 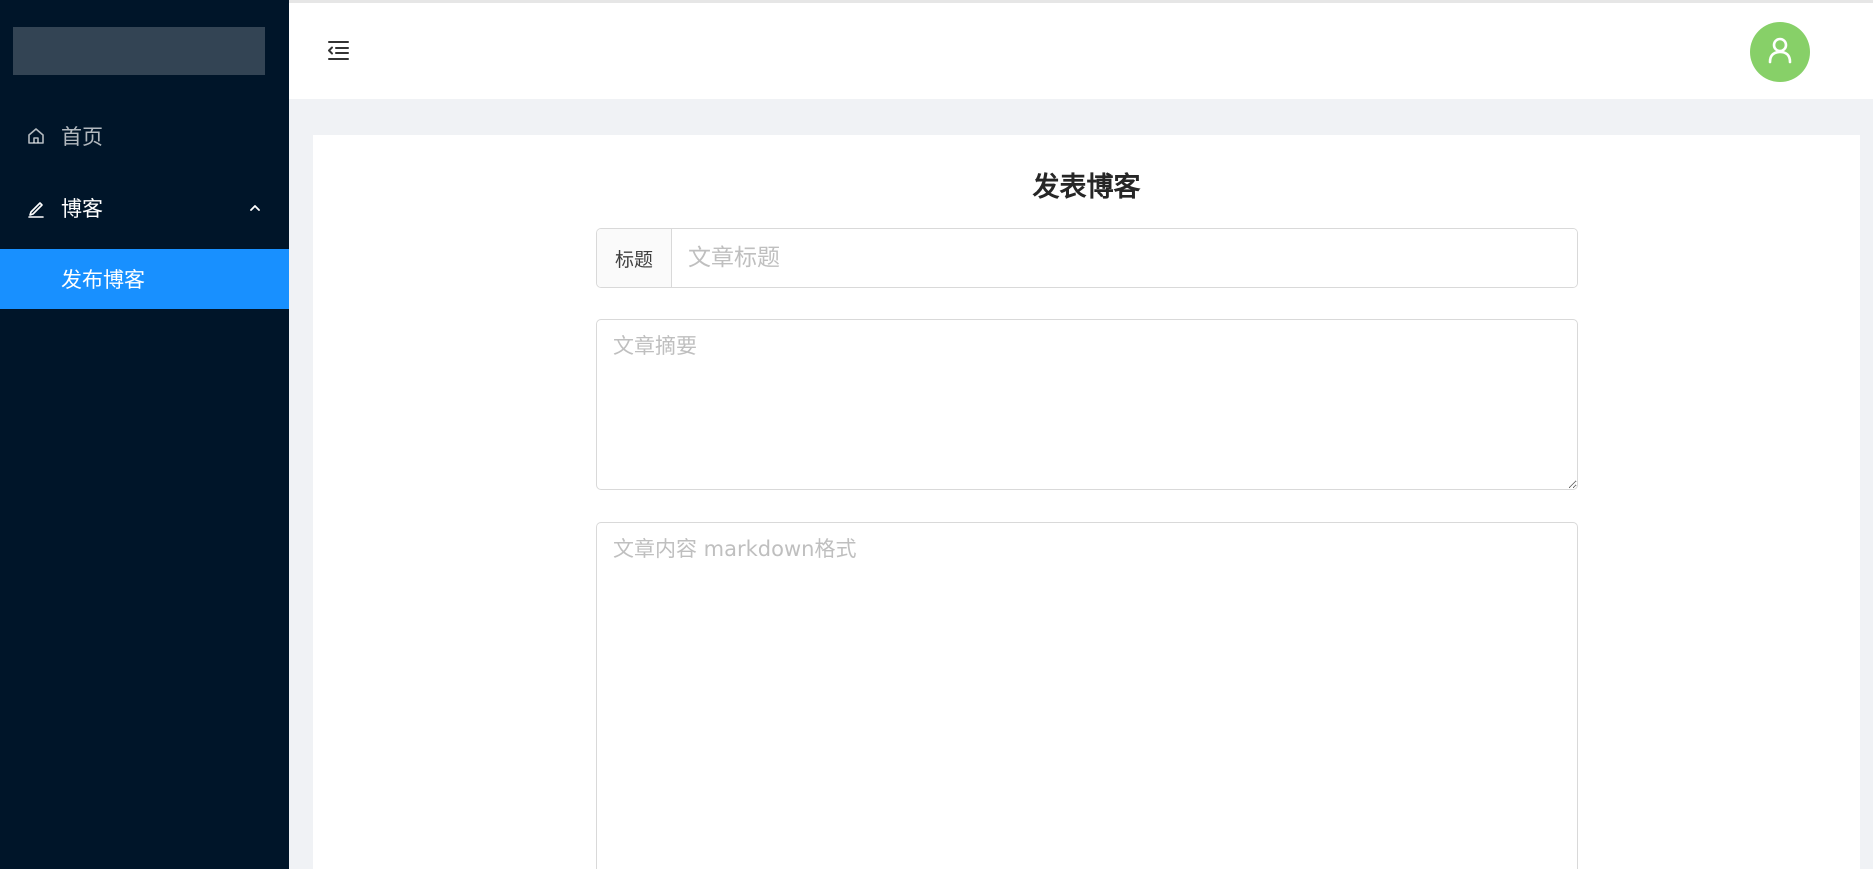 What do you see at coordinates (255, 208) in the screenshot?
I see `chevron-up-icon` at bounding box center [255, 208].